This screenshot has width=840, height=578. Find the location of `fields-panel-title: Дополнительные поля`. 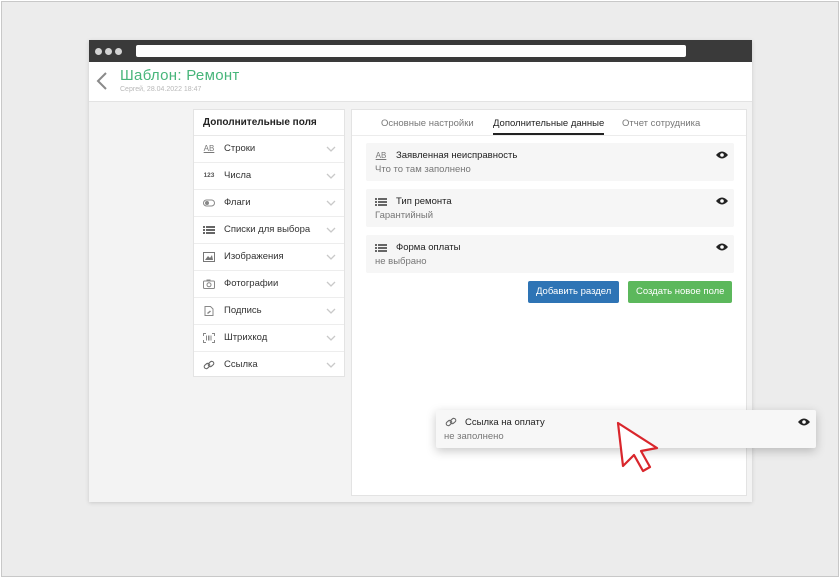

fields-panel-title: Дополнительные поля is located at coordinates (269, 123).